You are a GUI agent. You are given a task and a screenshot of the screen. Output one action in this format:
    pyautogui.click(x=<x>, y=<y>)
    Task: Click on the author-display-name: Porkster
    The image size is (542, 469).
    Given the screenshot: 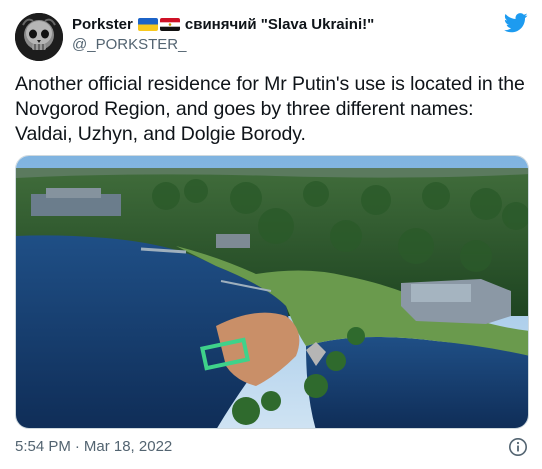 What is the action you would take?
    pyautogui.click(x=102, y=24)
    